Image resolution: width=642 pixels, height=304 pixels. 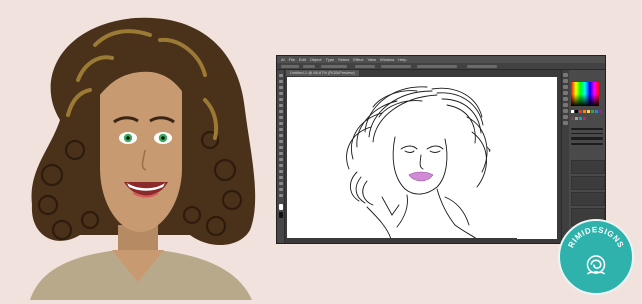 What do you see at coordinates (329, 59) in the screenshot?
I see `menu-item-type: Type` at bounding box center [329, 59].